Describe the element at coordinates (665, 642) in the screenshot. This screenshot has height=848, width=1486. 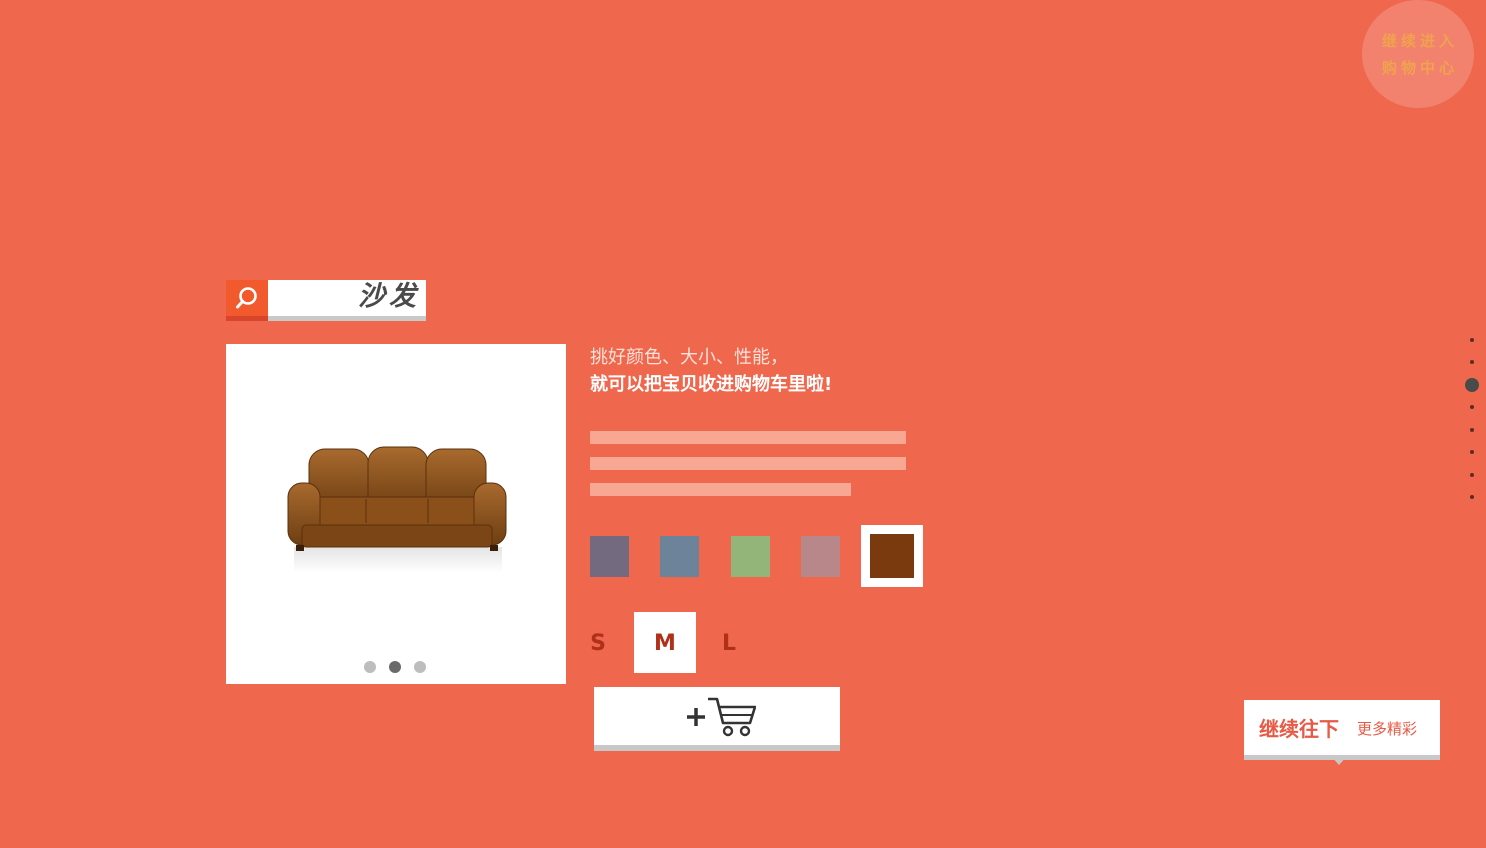
I see `size-option-m: M` at that location.